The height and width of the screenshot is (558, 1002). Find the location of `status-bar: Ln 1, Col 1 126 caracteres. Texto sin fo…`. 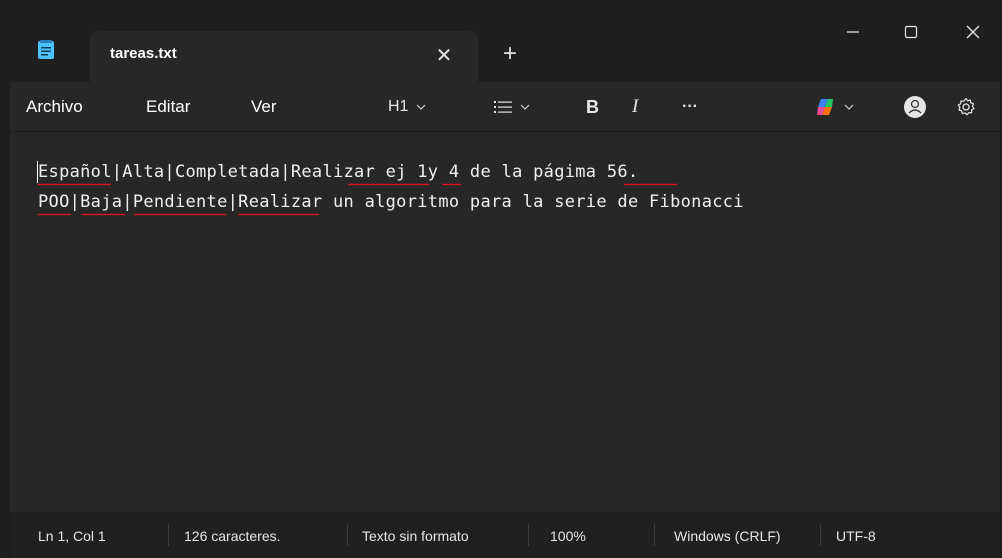

status-bar: Ln 1, Col 1 126 caracteres. Texto sin fo… is located at coordinates (505, 535).